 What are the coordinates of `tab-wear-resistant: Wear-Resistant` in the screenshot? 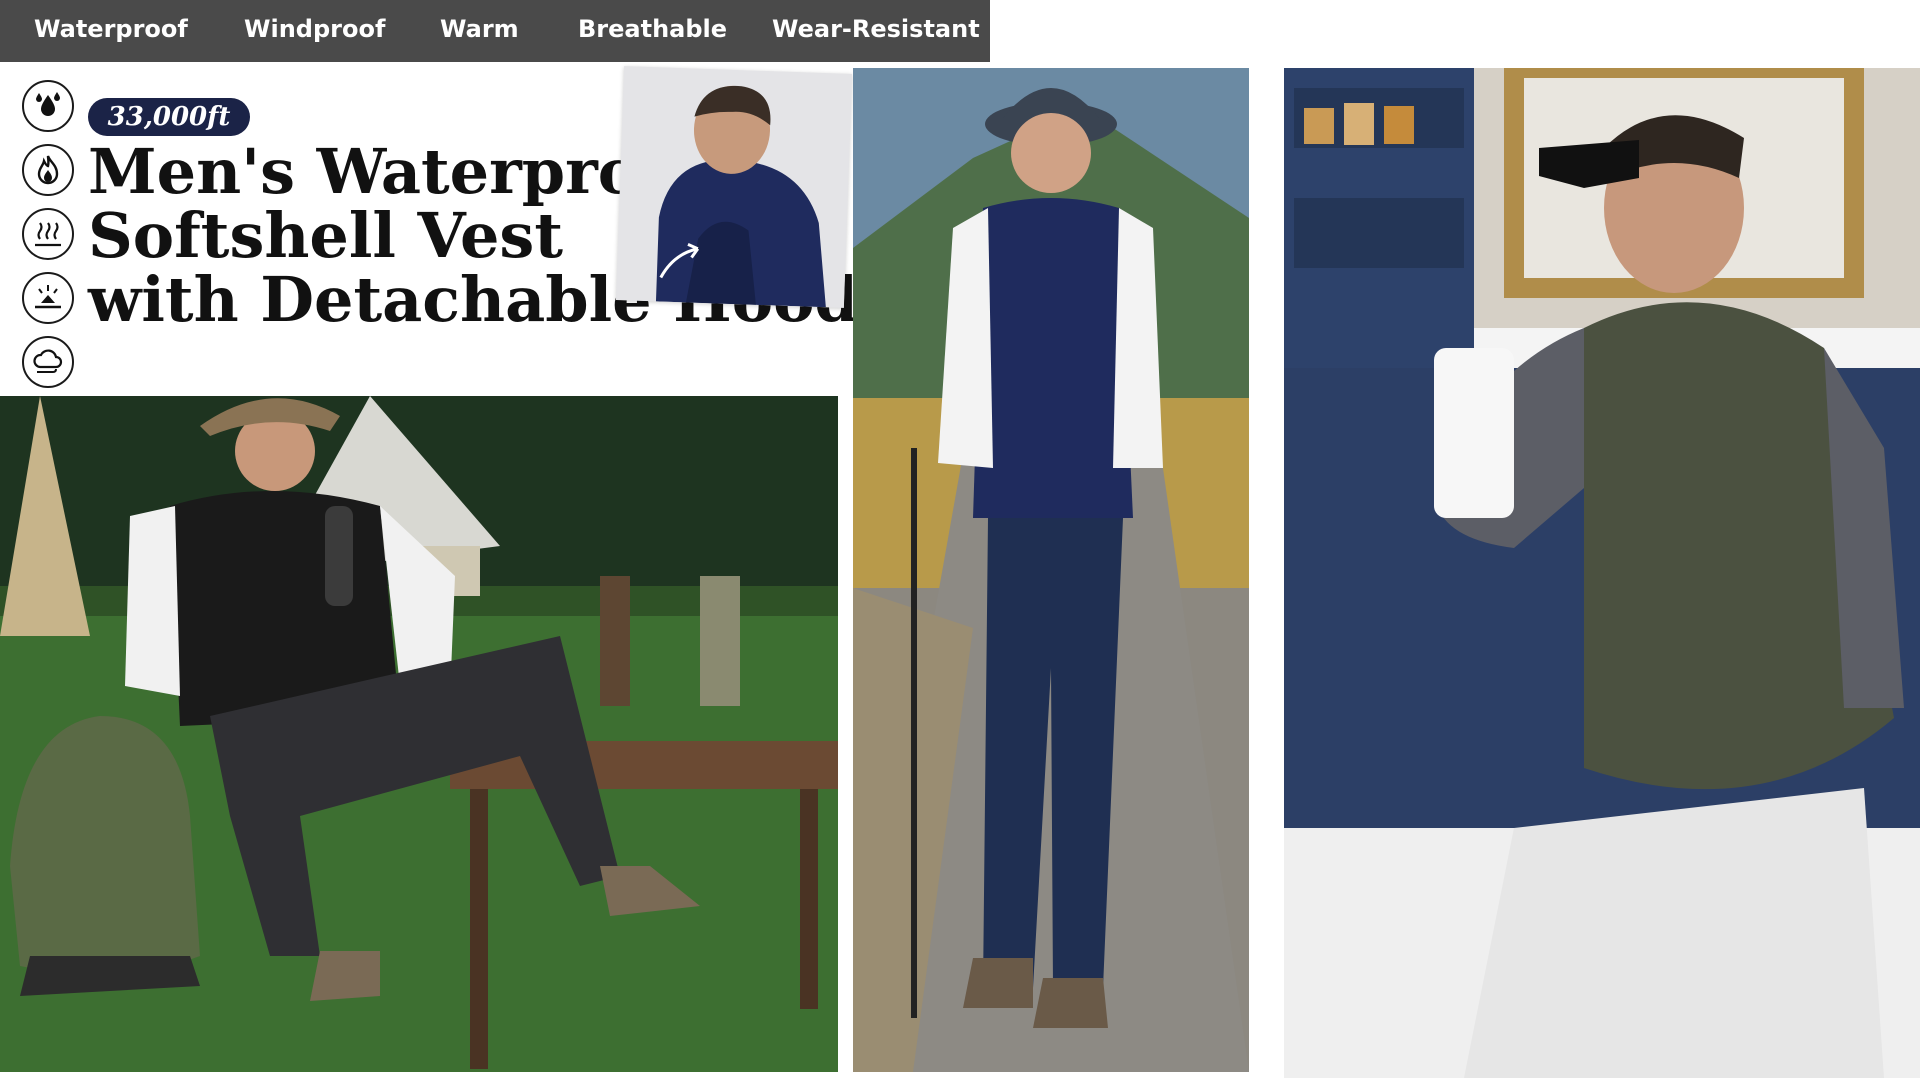 It's located at (876, 29).